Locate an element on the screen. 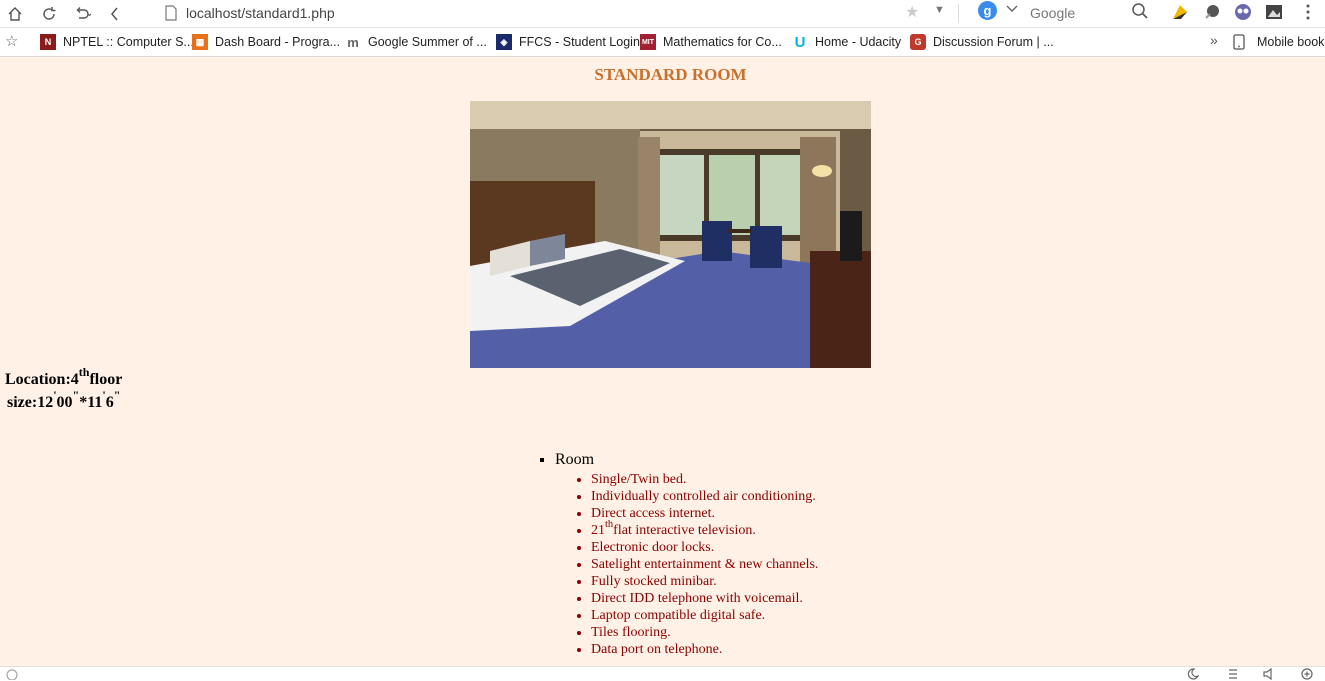 This screenshot has width=1325, height=681. extension-kite-icon is located at coordinates (1180, 12).